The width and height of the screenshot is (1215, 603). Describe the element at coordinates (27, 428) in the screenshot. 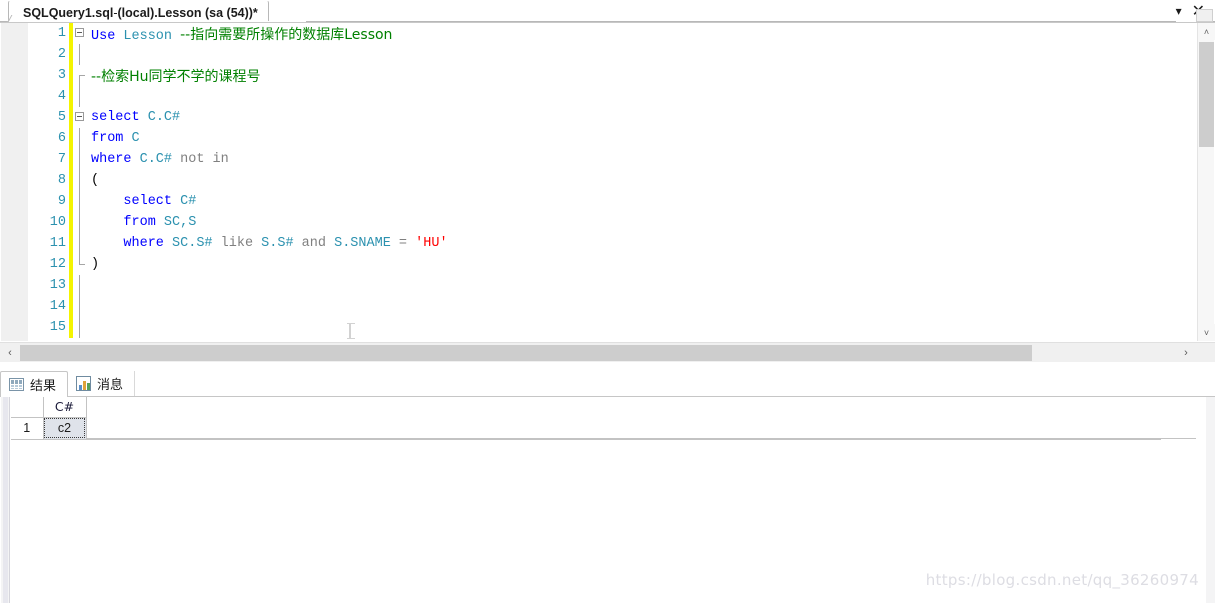

I see `grid-row-number: 1` at that location.